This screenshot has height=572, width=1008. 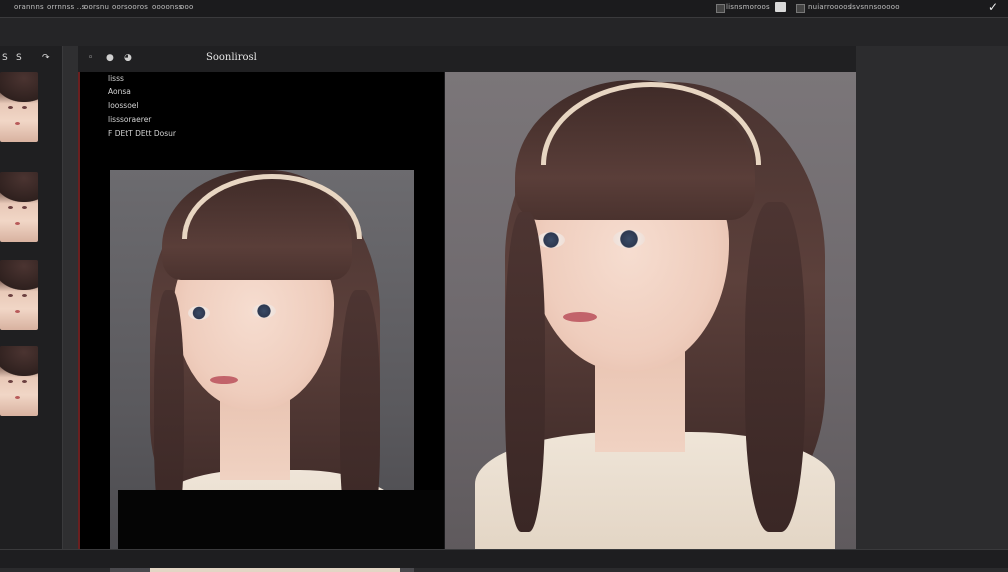 I want to click on overlay-bar, so click(x=281, y=523).